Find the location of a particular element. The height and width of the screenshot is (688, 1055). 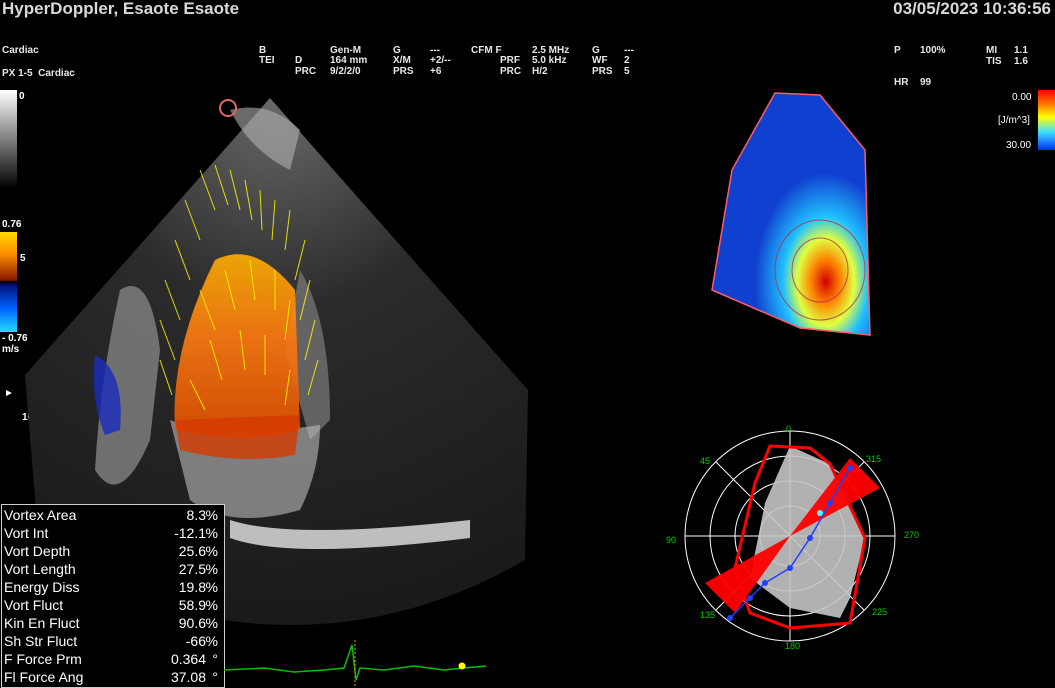

measurement-row: Sh Str Fluct -66 % is located at coordinates (111, 642).